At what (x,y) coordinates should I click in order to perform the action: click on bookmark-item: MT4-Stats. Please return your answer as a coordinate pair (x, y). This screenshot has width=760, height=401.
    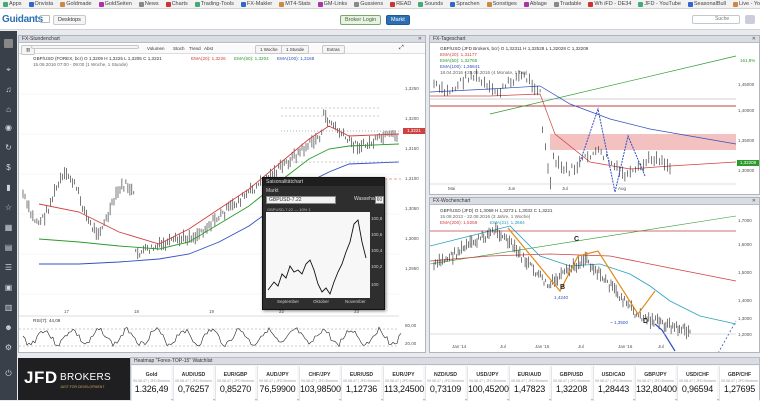
    Looking at the image, I should click on (295, 4).